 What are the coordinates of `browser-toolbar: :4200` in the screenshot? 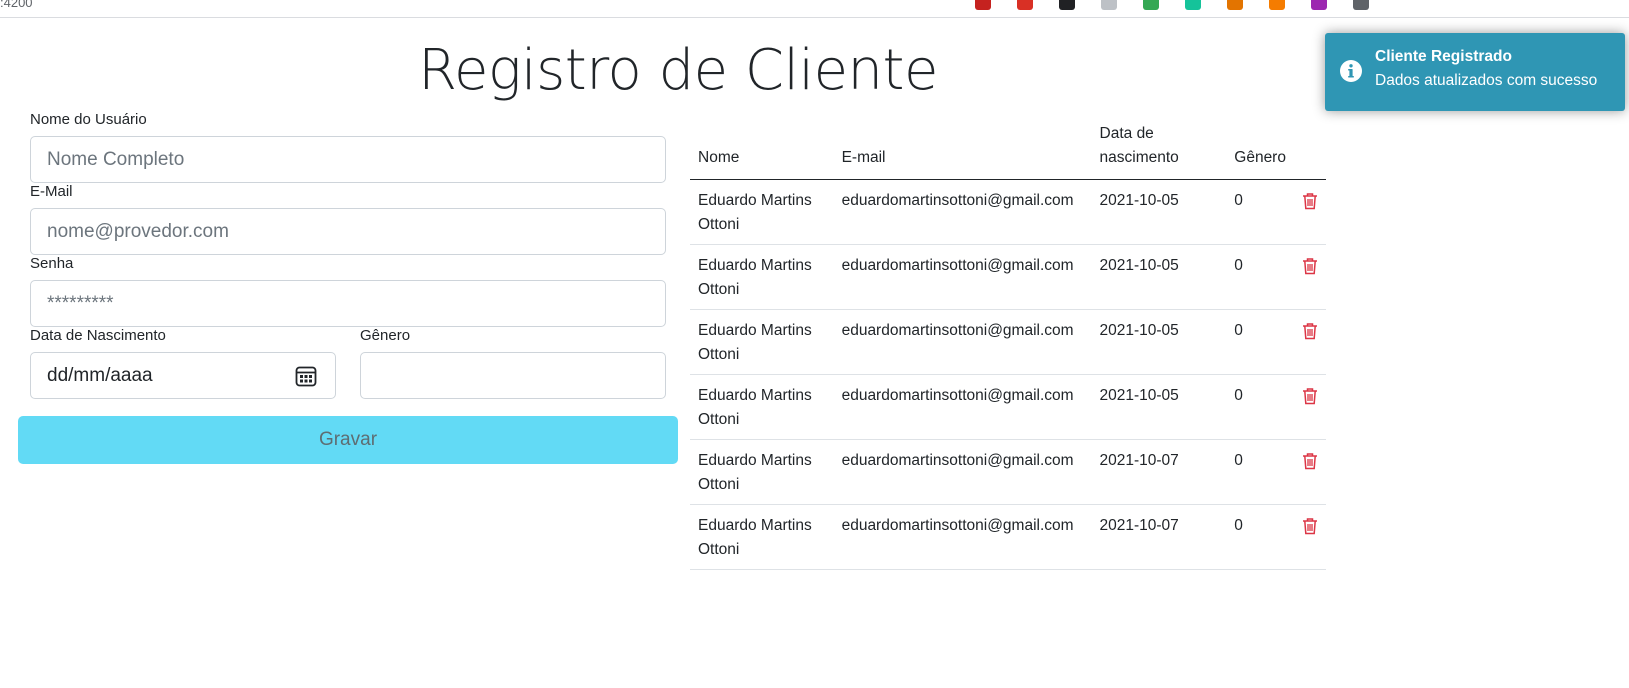 It's located at (814, 9).